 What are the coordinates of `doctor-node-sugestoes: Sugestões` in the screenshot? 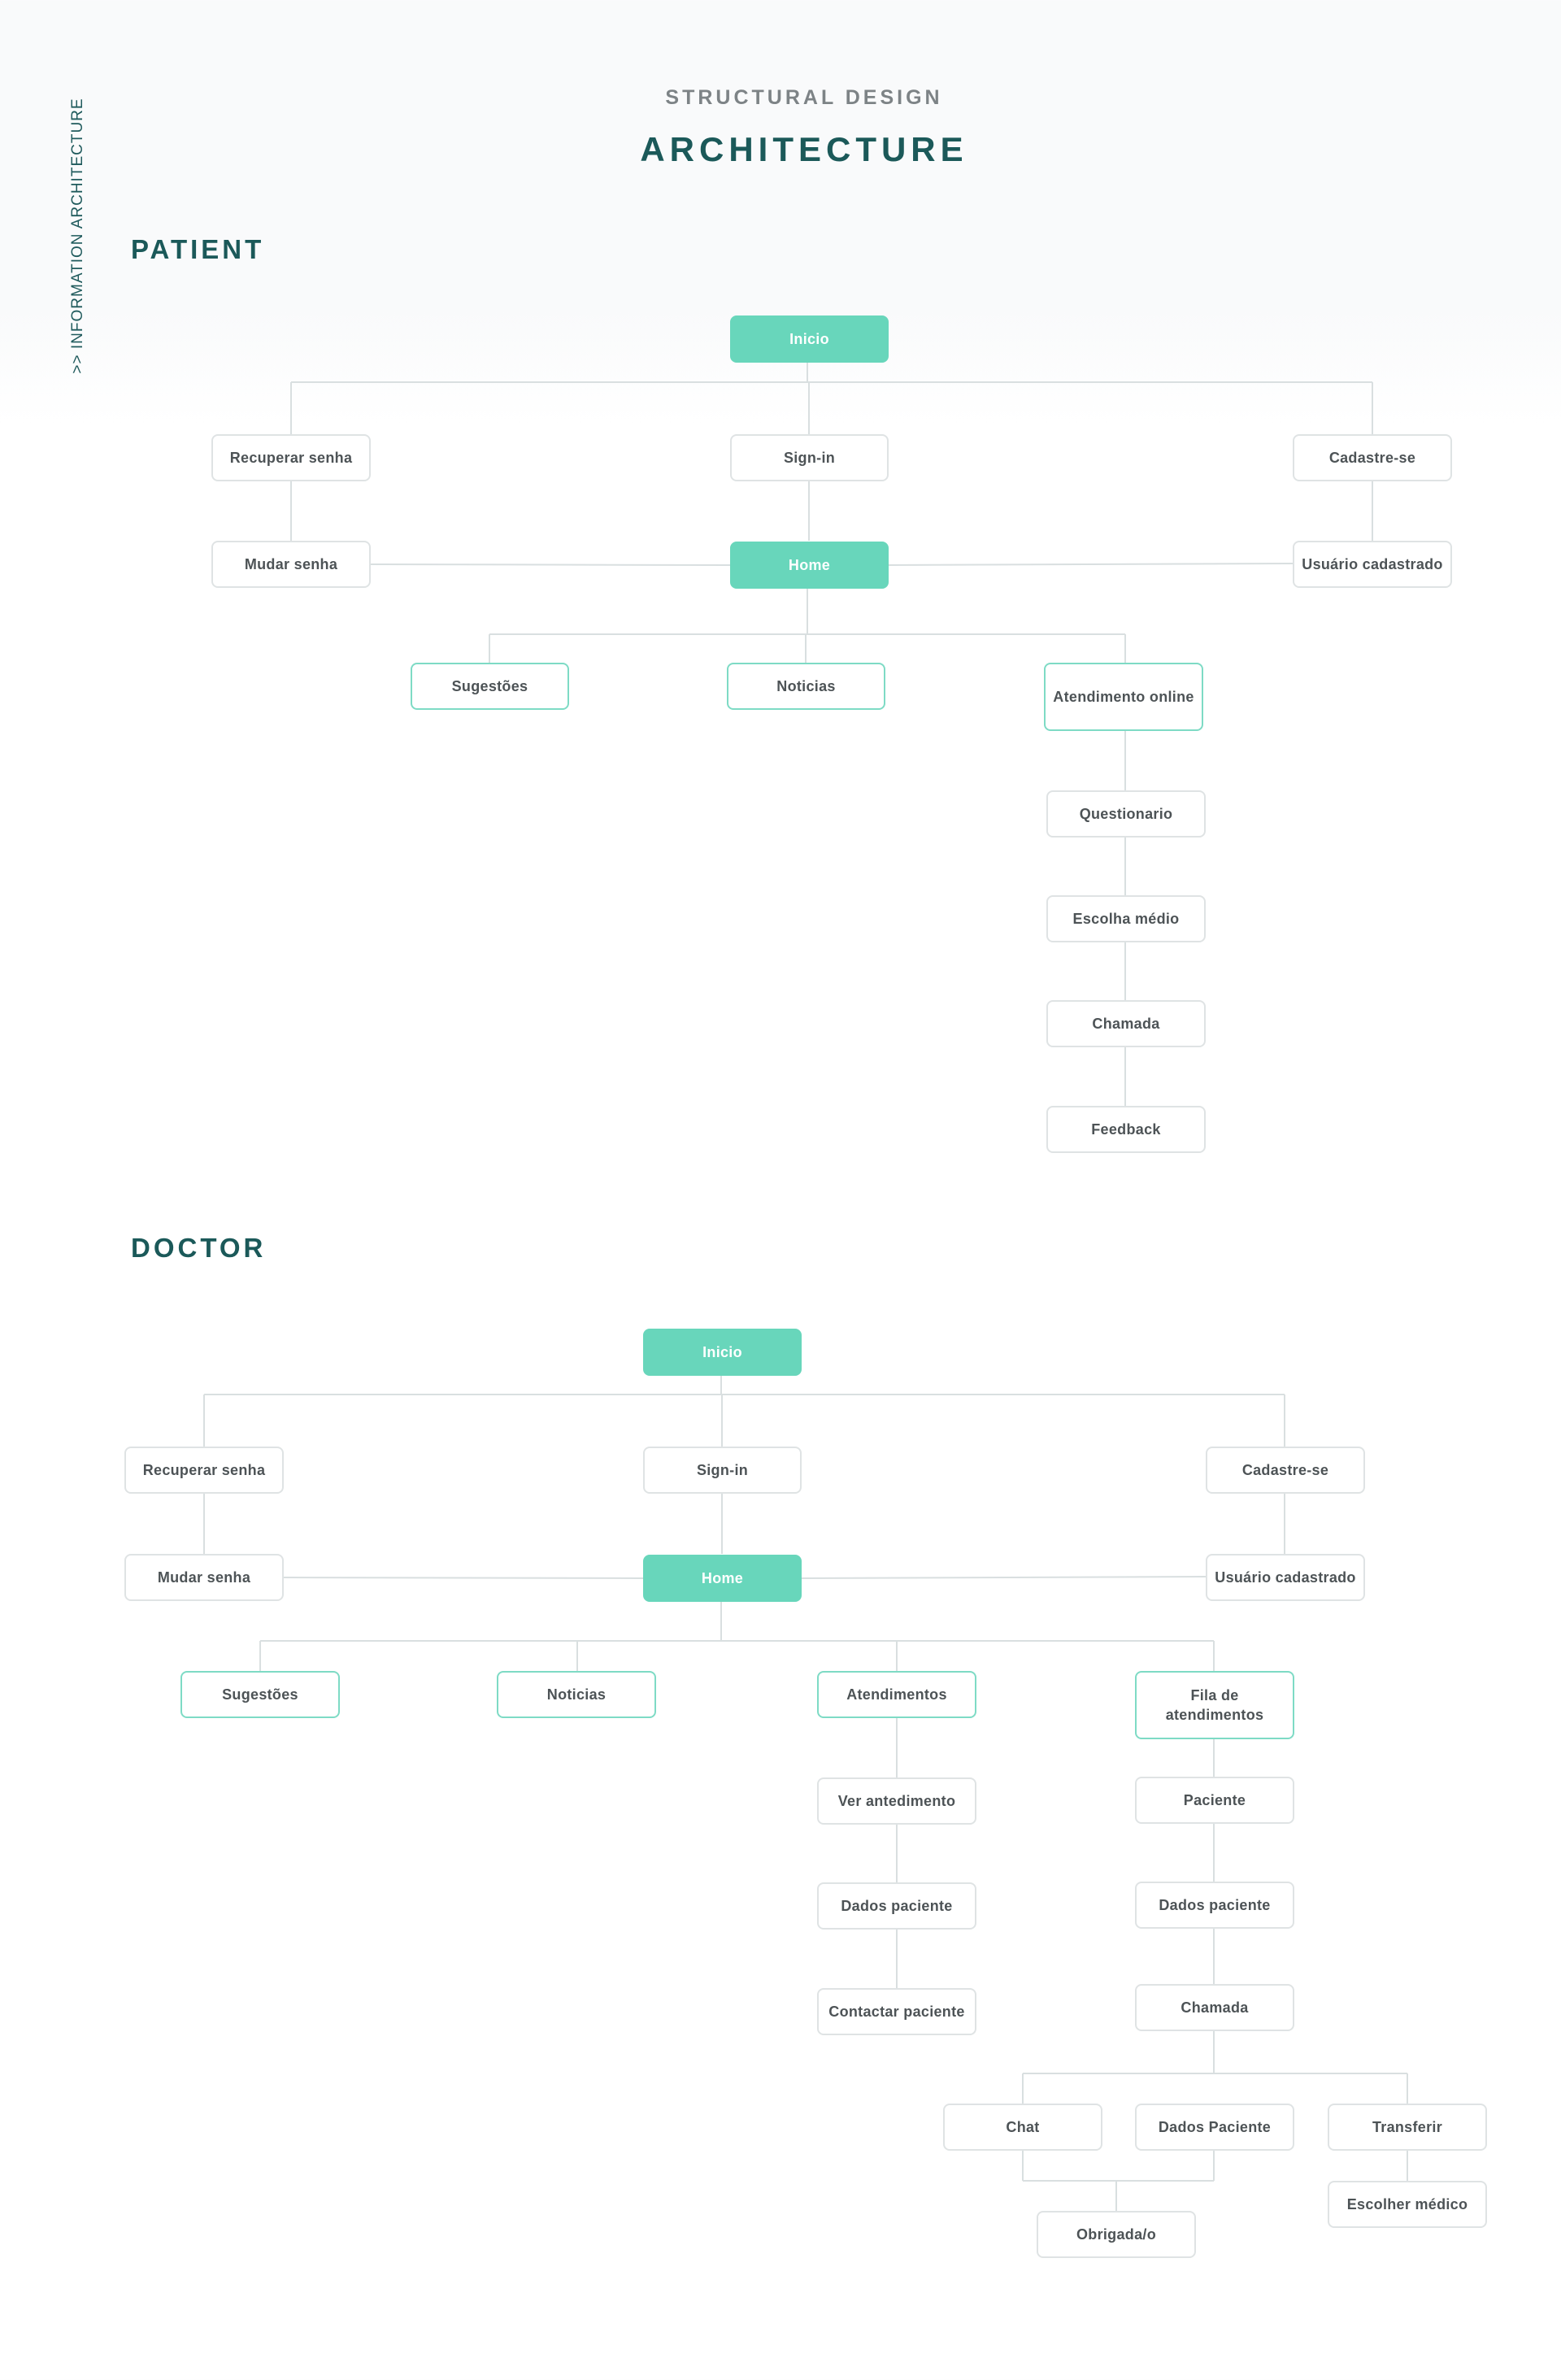 It's located at (260, 1694).